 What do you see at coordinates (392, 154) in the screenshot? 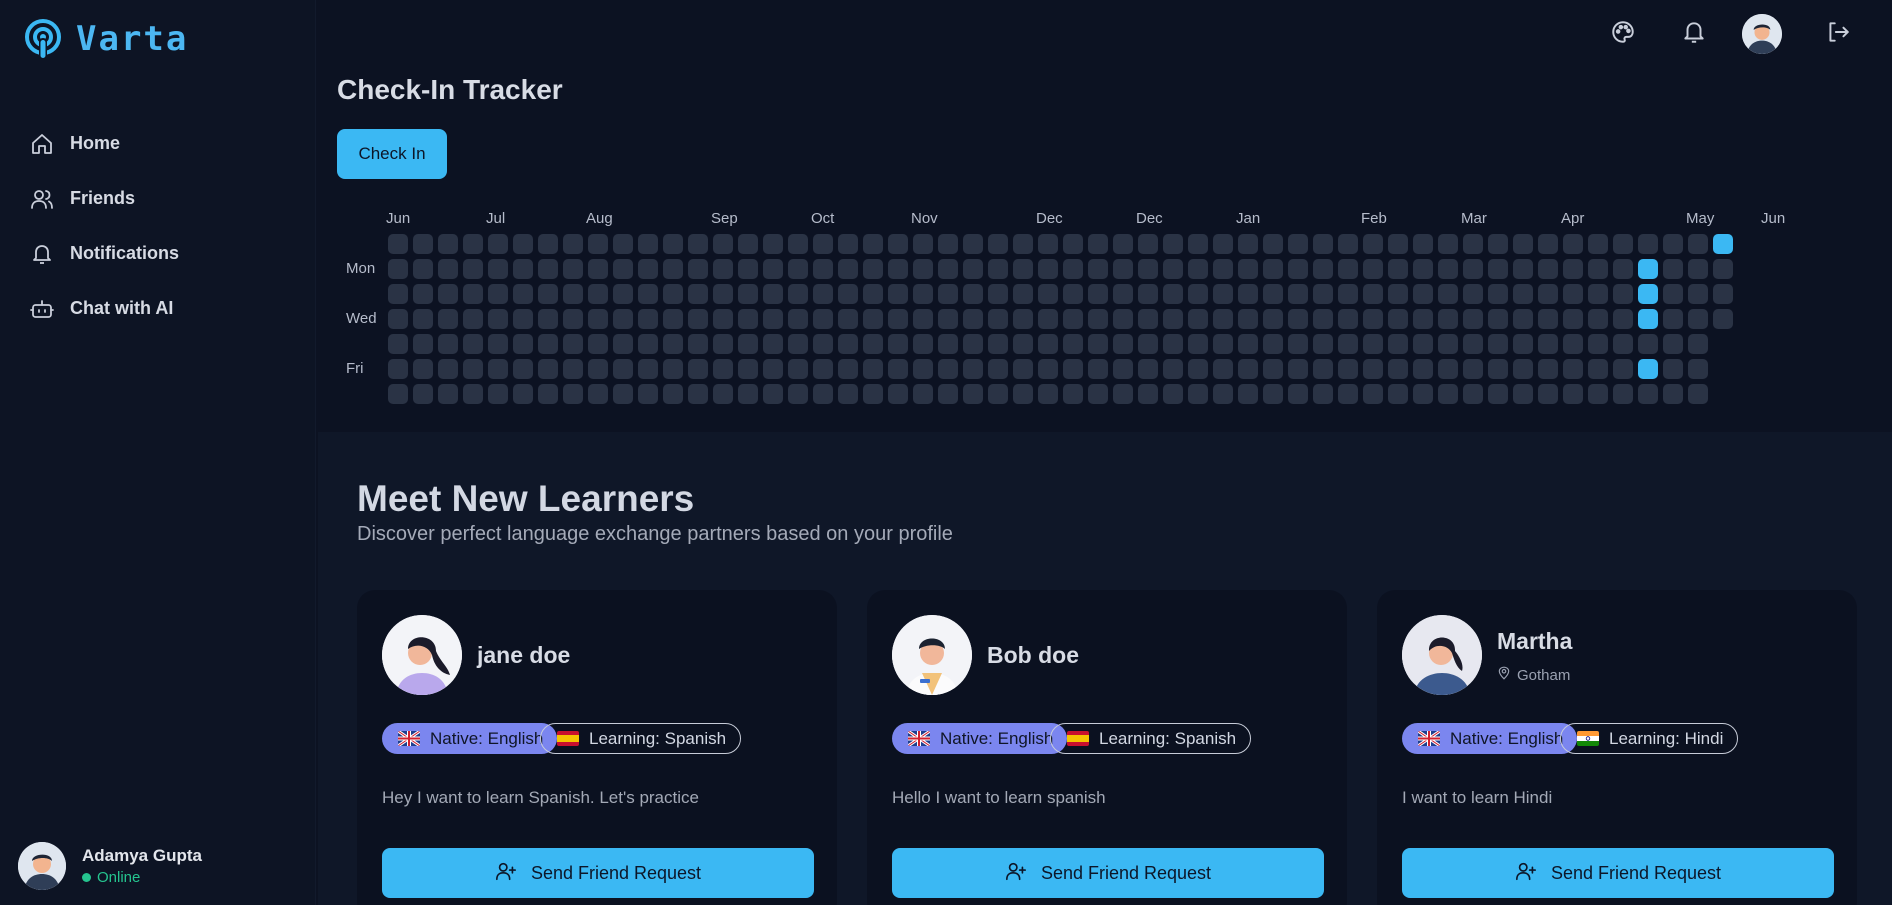
I see `check-in-button: Check In` at bounding box center [392, 154].